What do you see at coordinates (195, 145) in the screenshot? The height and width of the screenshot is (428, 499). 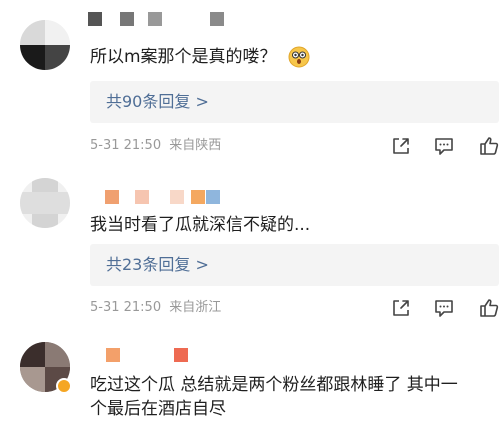 I see `location: 来自陕西` at bounding box center [195, 145].